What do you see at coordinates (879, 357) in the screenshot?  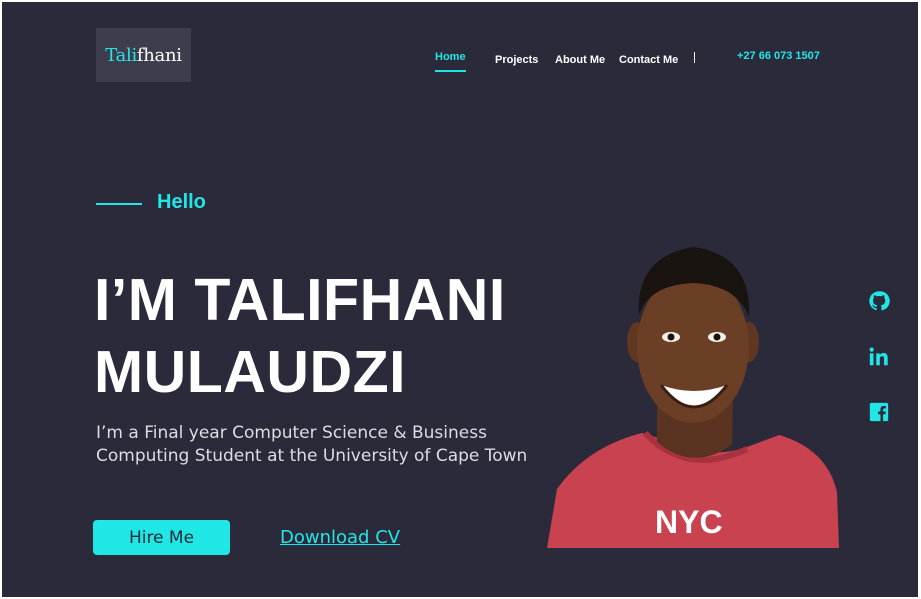 I see `linkedin-icon` at bounding box center [879, 357].